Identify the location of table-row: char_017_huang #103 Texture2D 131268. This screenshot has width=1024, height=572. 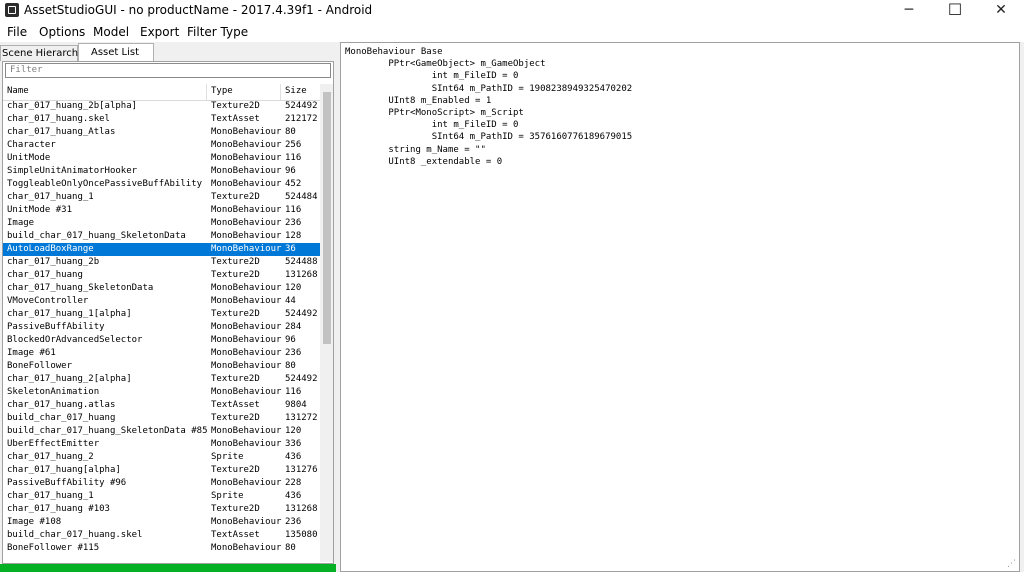
(161, 509).